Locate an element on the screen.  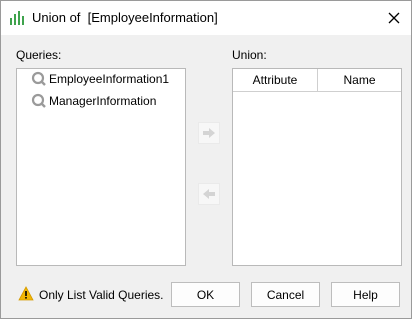
close-icon is located at coordinates (394, 18).